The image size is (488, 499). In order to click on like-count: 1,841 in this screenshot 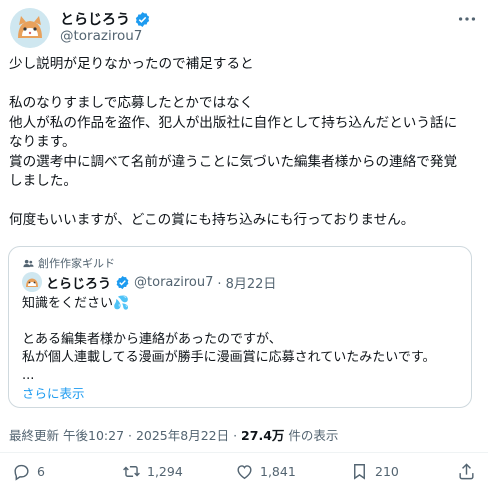, I will do `click(278, 471)`.